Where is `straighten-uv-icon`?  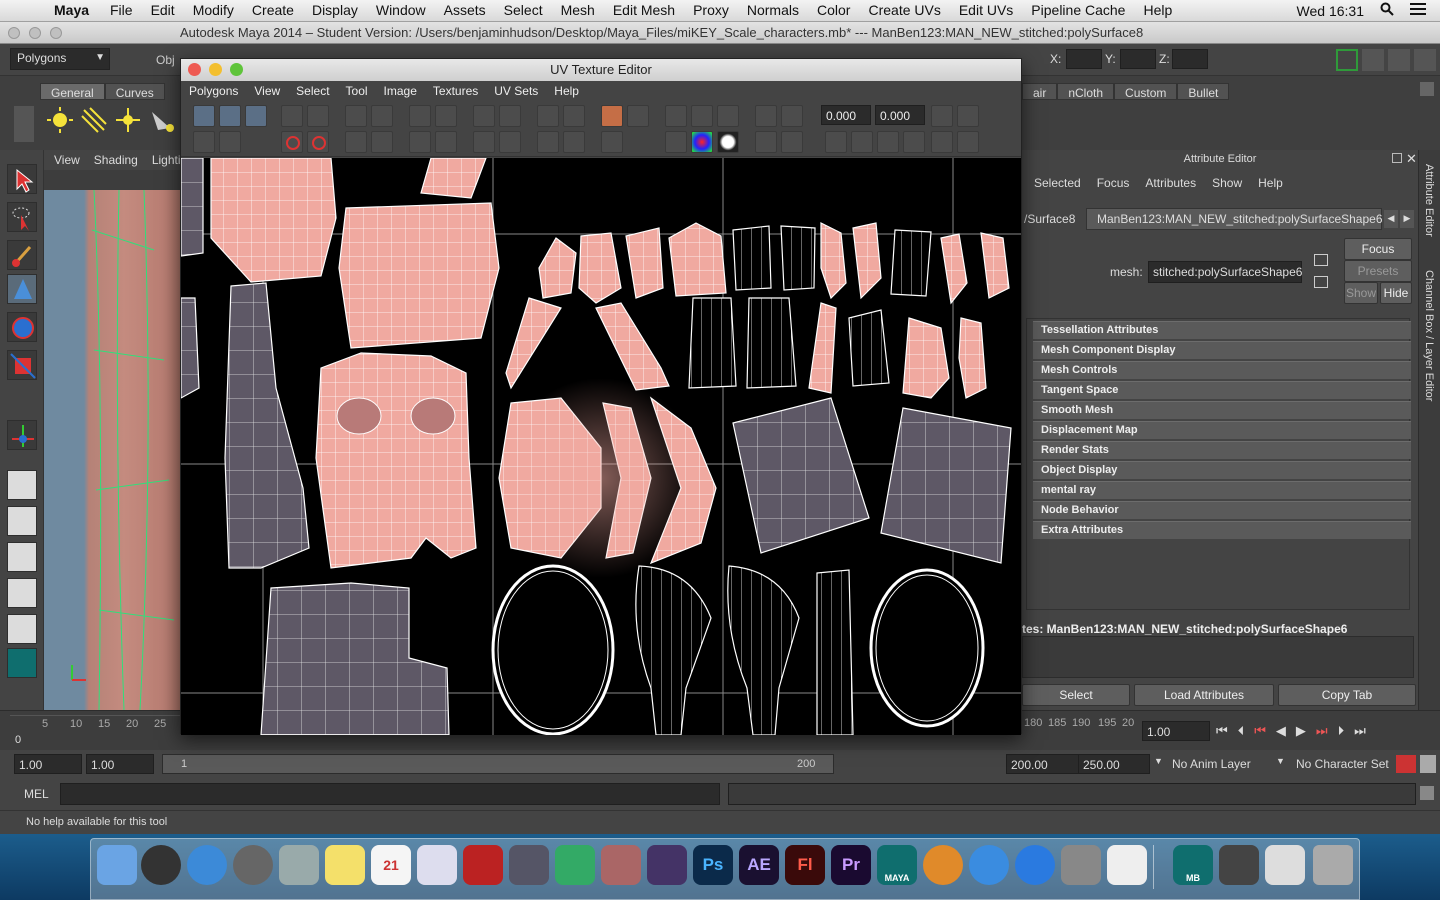
straighten-uv-icon is located at coordinates (420, 142).